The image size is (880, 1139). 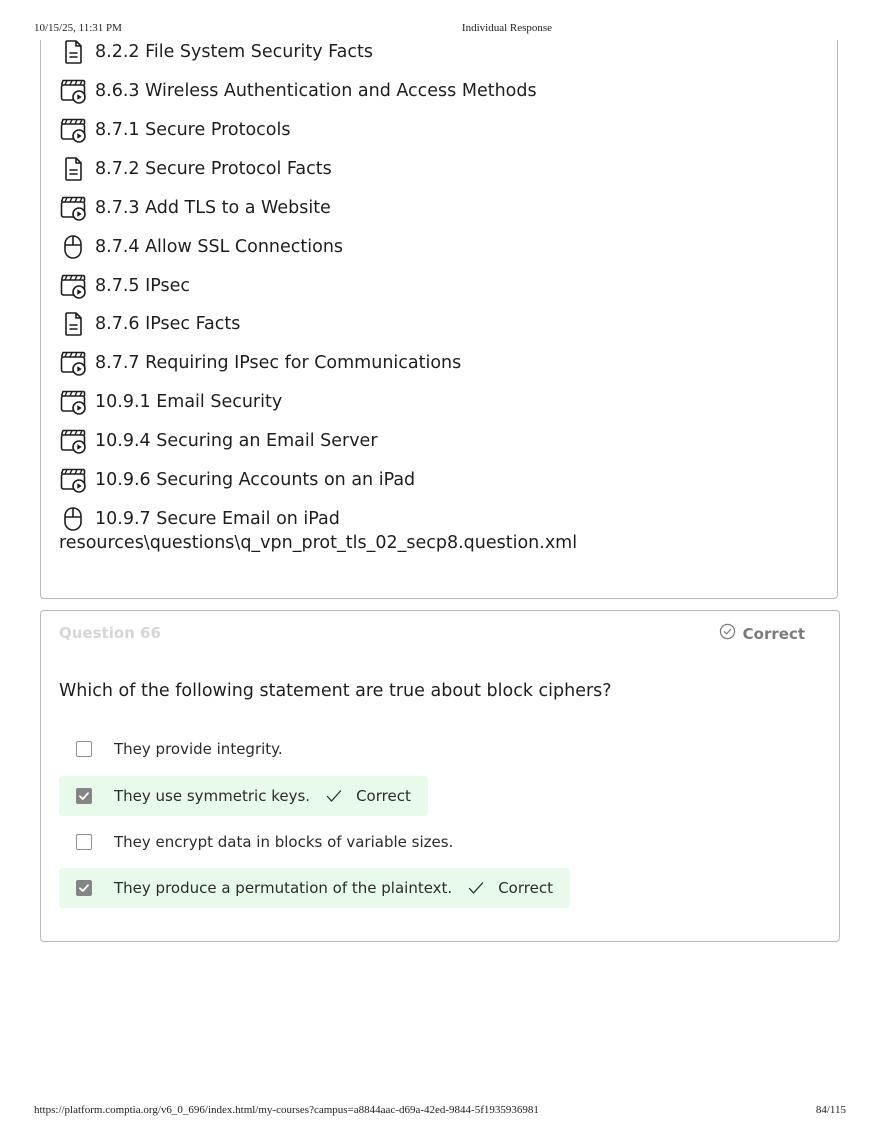 What do you see at coordinates (143, 286) in the screenshot?
I see `lesson-label: 8.7.5 IPsec` at bounding box center [143, 286].